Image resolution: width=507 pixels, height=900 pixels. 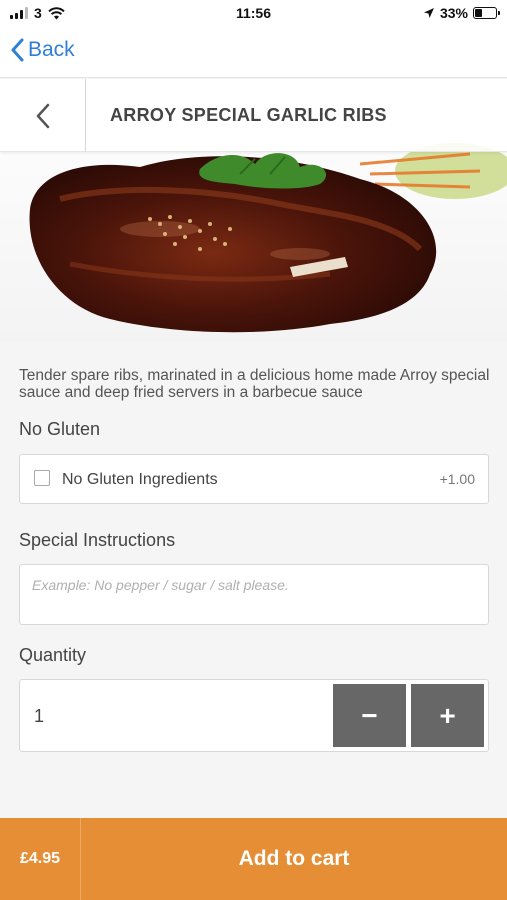 I want to click on special-instructions-input, so click(x=254, y=594).